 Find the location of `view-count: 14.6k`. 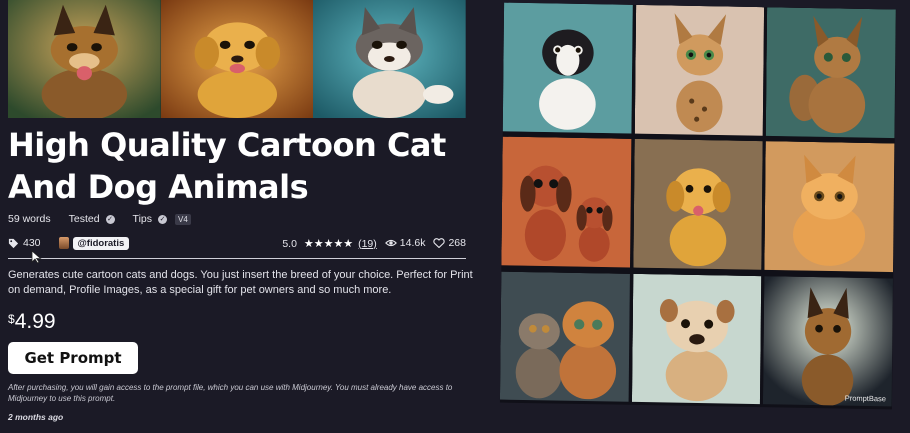

view-count: 14.6k is located at coordinates (412, 243).